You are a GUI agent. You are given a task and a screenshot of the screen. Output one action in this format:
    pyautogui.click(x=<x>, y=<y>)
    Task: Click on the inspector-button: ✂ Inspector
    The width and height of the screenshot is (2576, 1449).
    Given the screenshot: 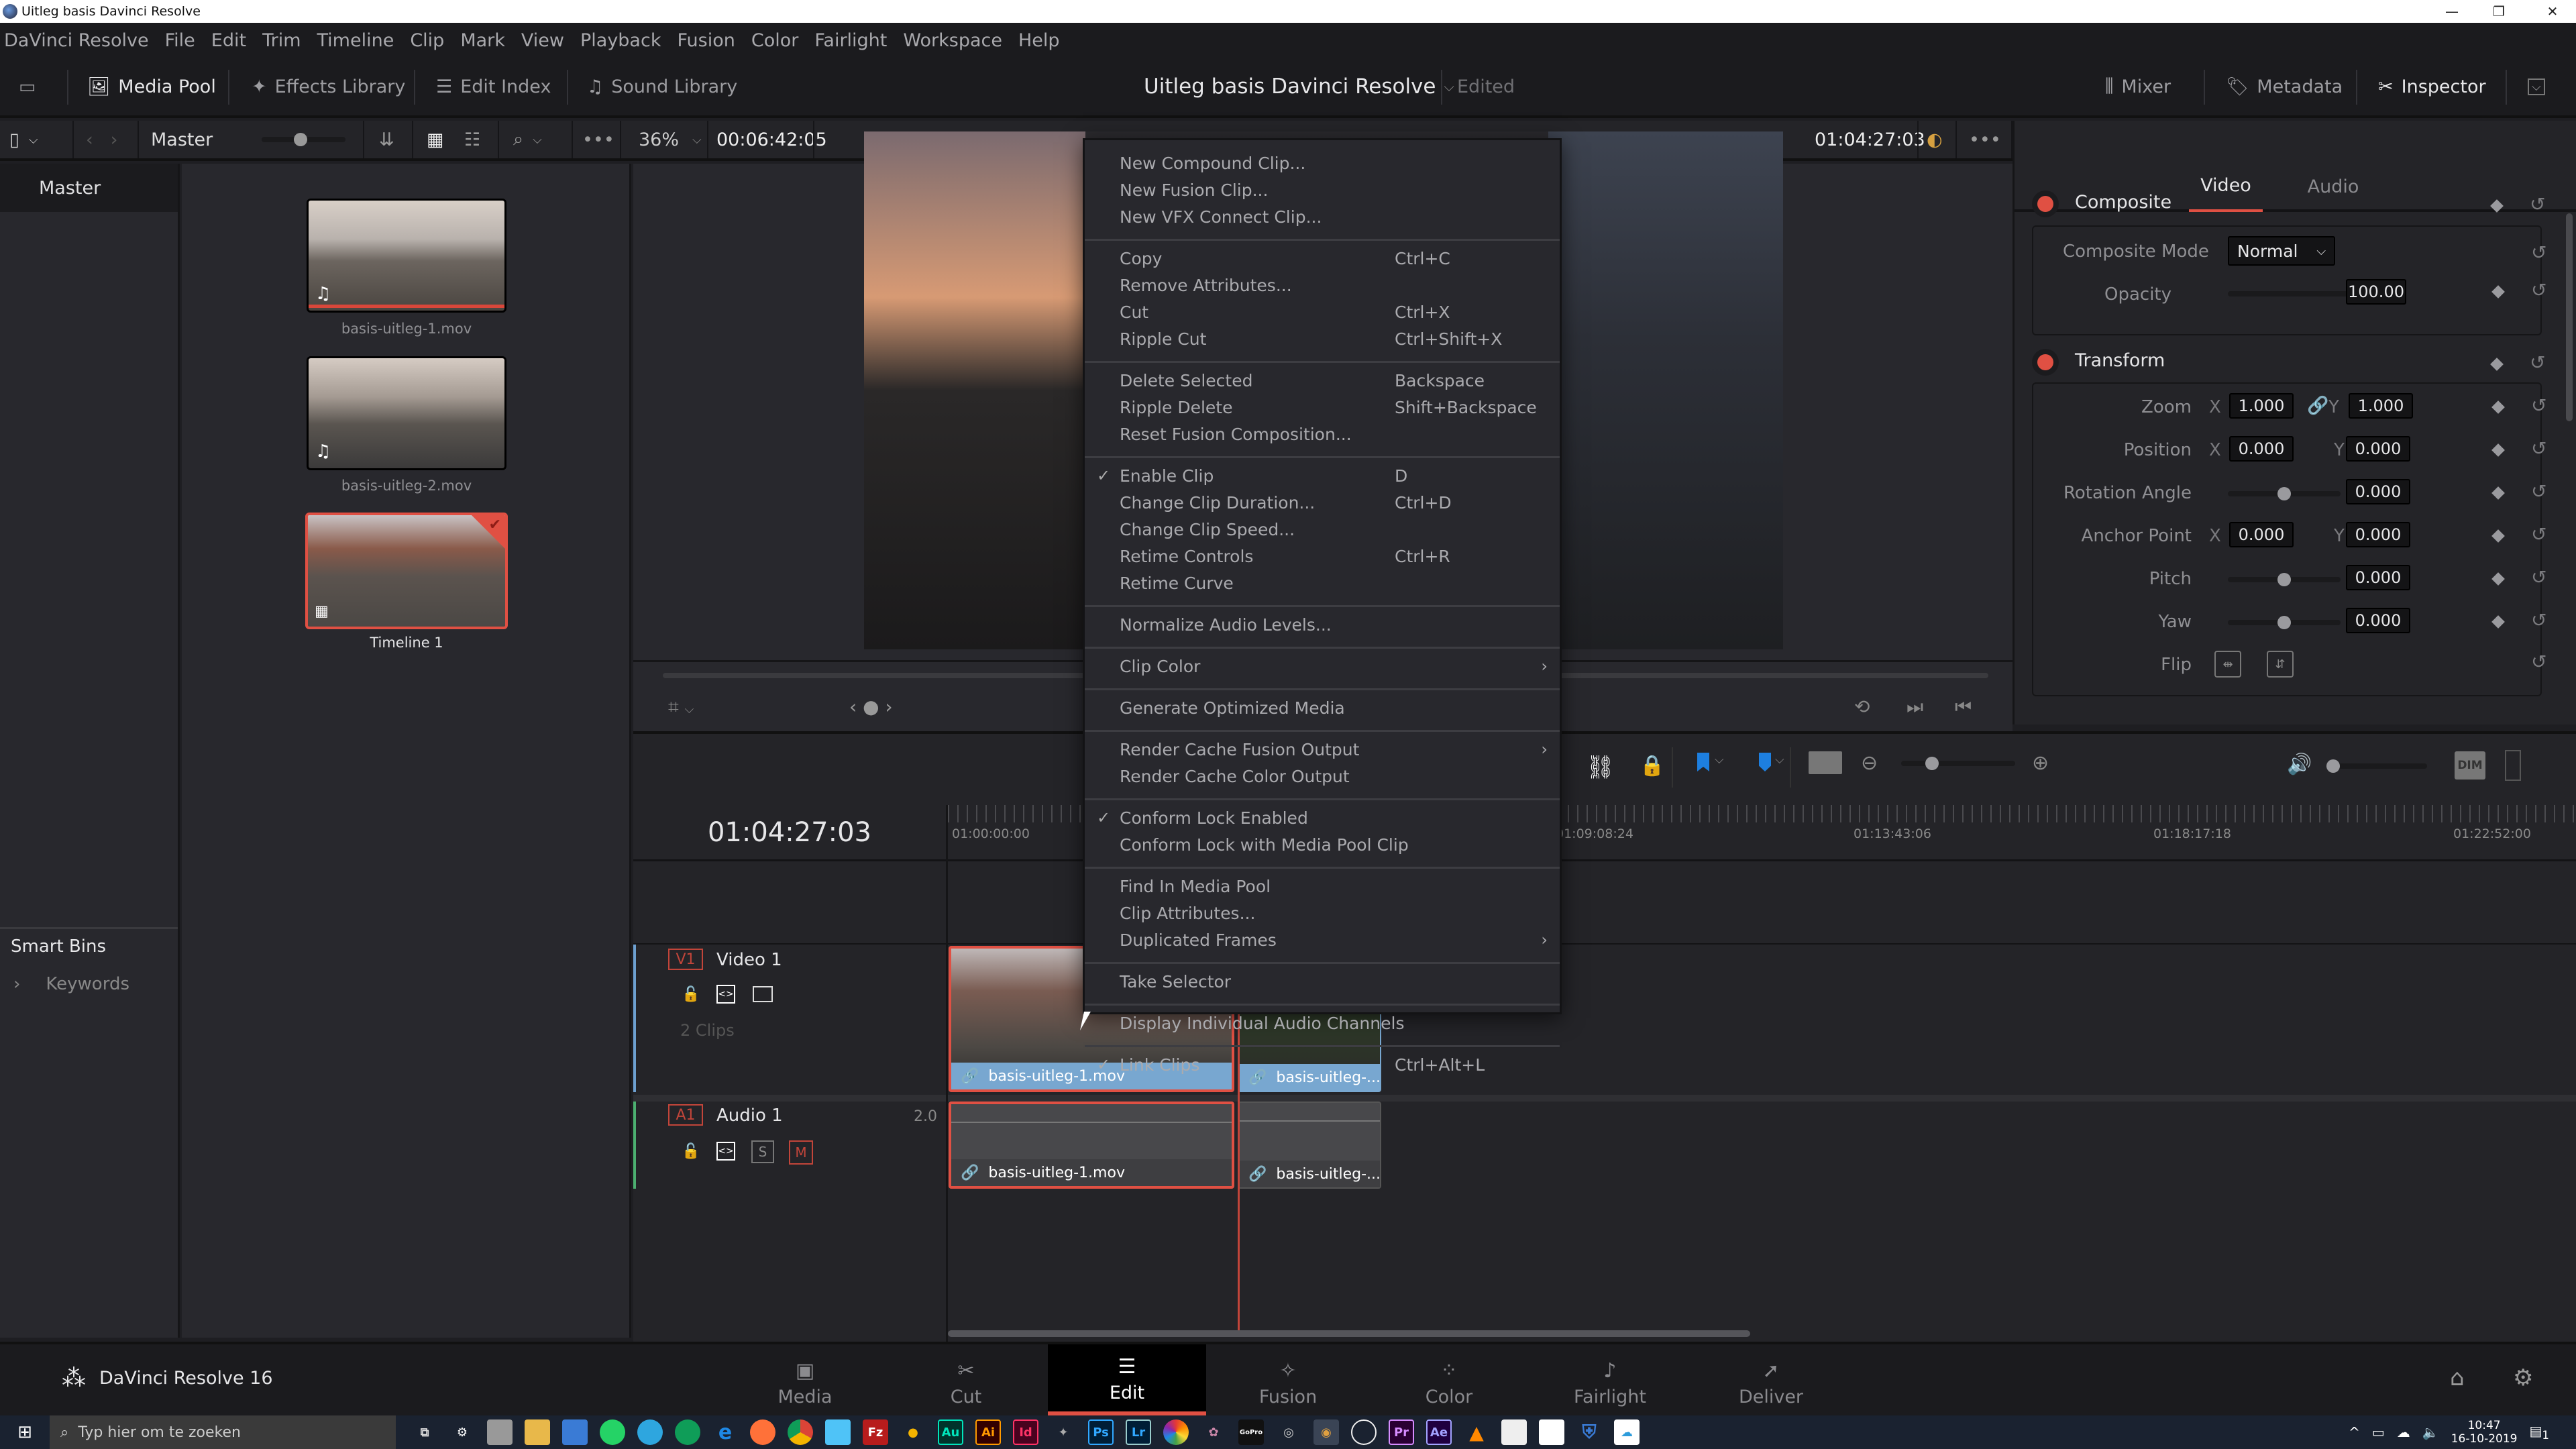 What is the action you would take?
    pyautogui.click(x=2432, y=86)
    